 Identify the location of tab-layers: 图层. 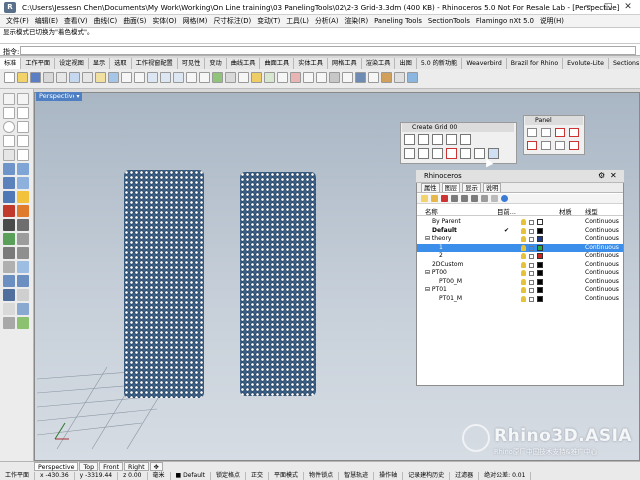
(451, 187).